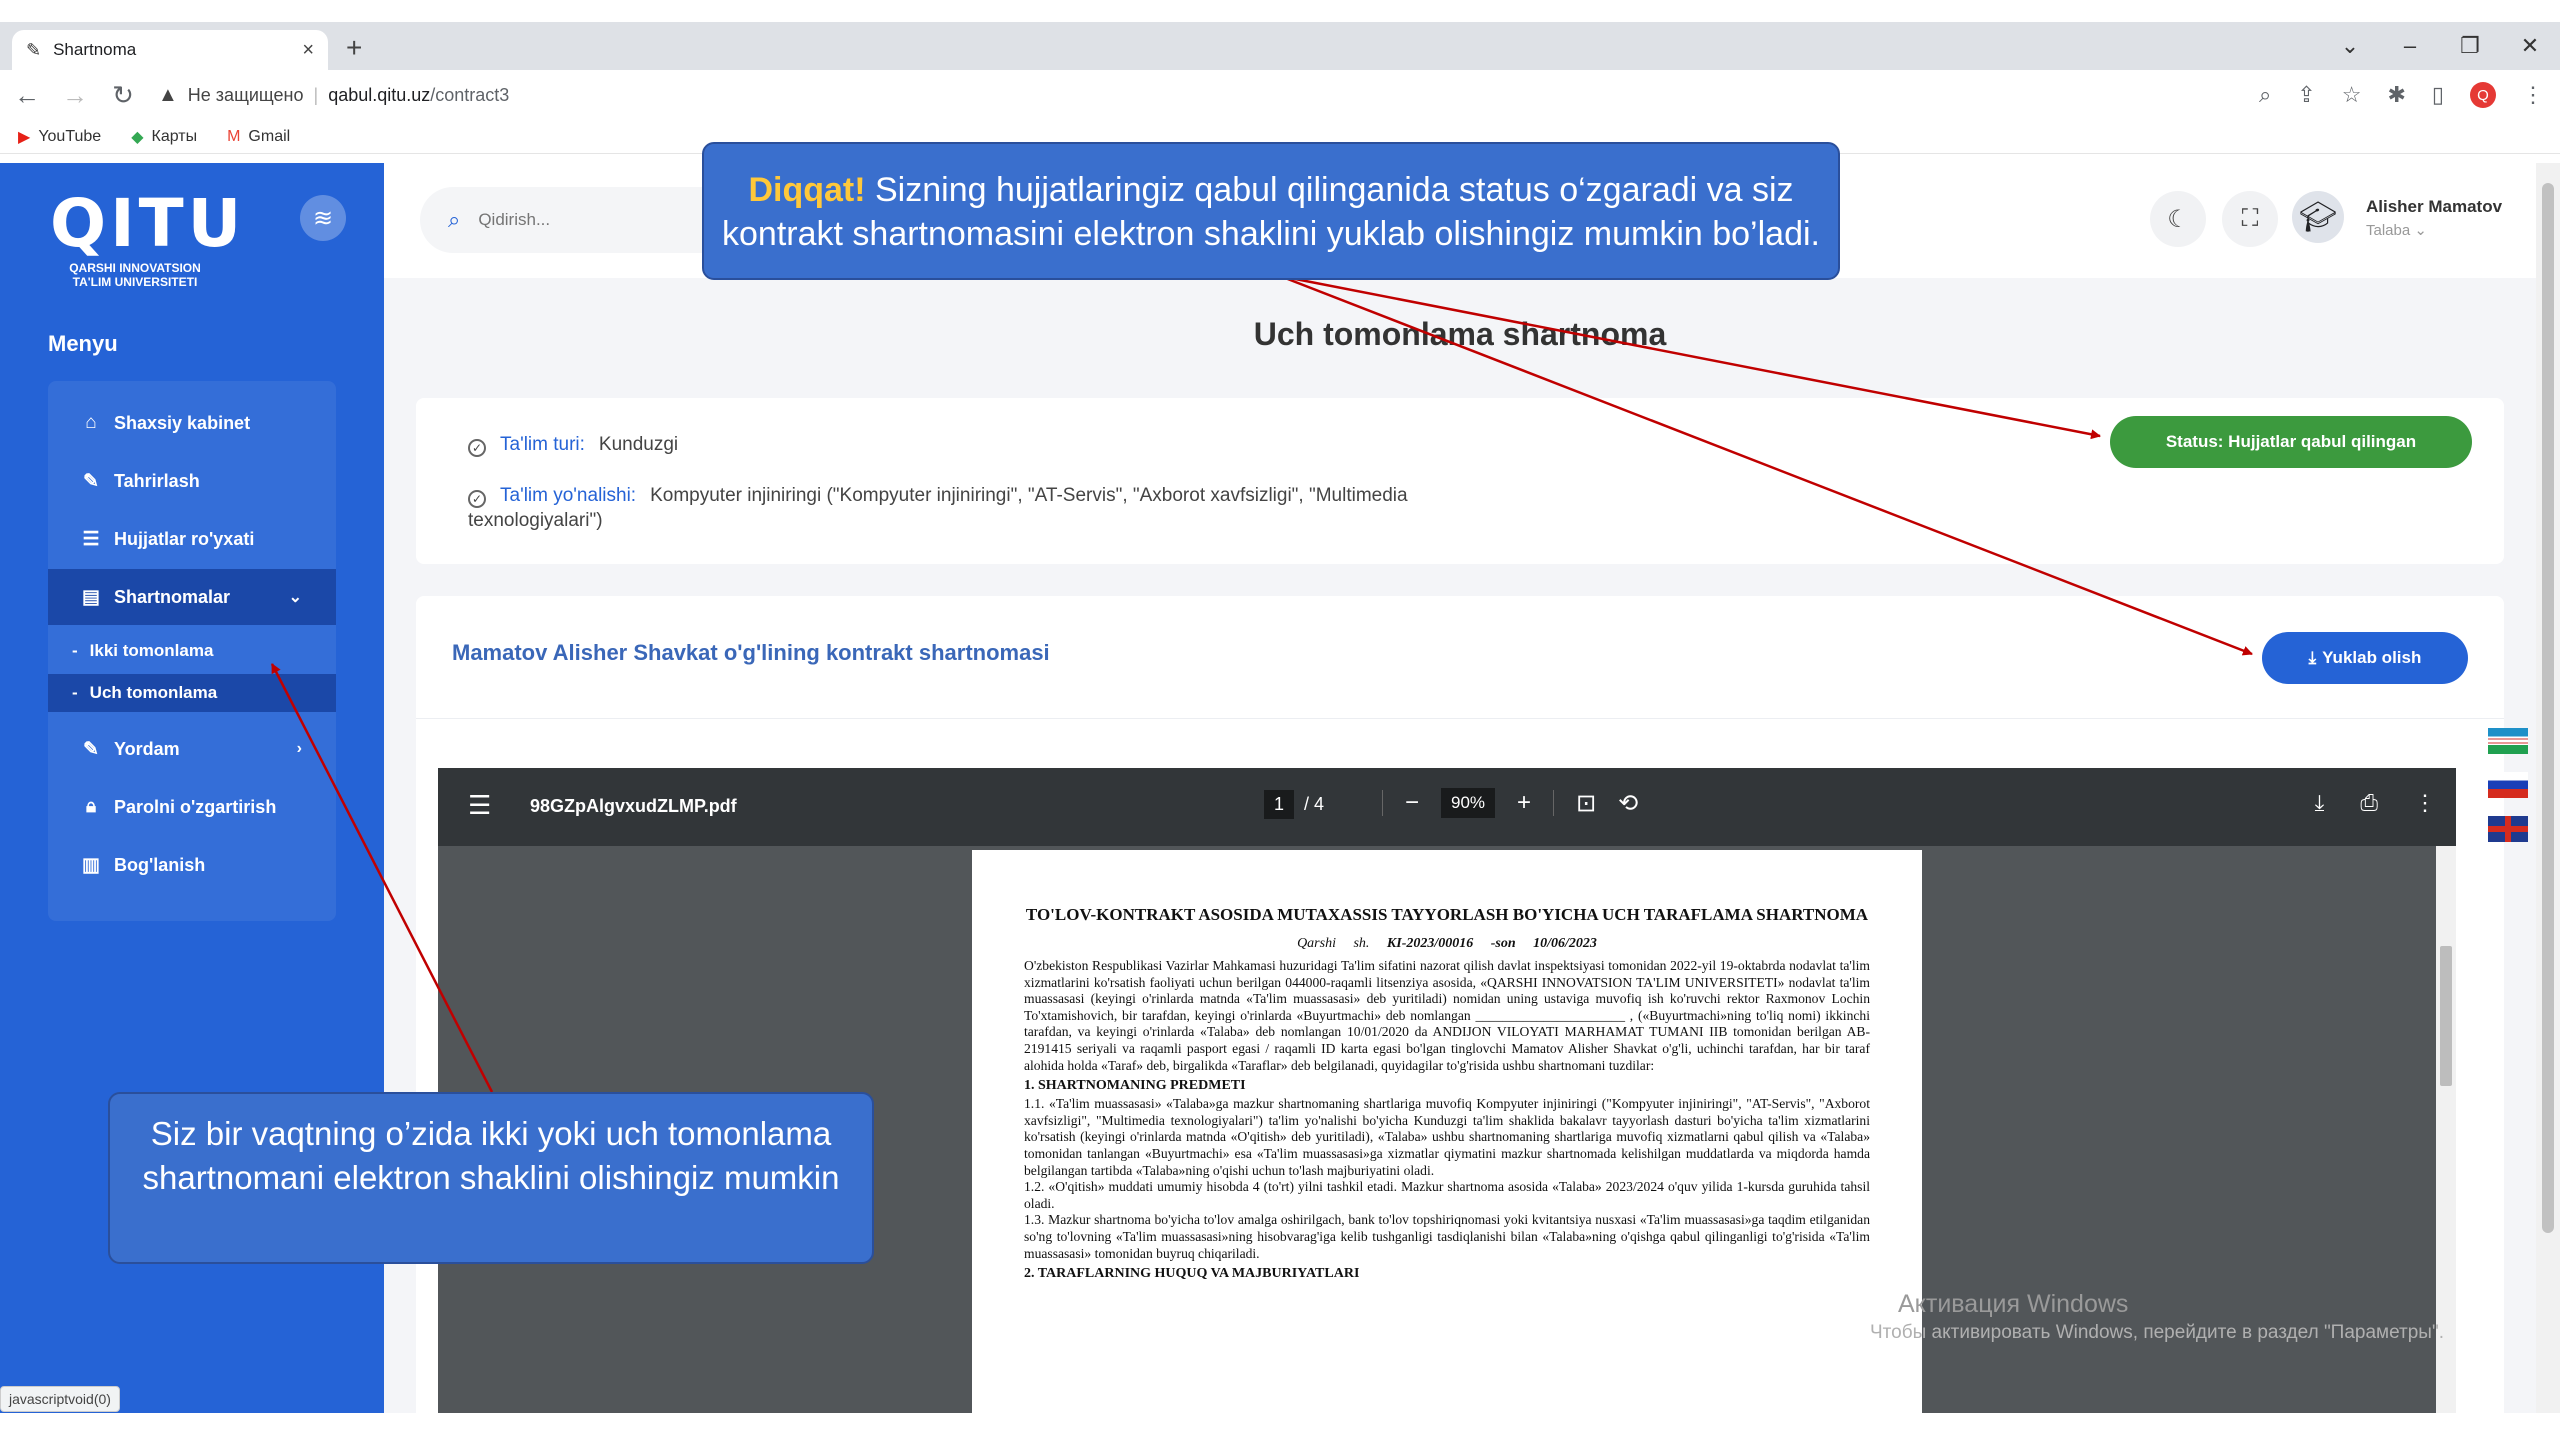  Describe the element at coordinates (2369, 803) in the screenshot. I see `print-icon: ⎙` at that location.